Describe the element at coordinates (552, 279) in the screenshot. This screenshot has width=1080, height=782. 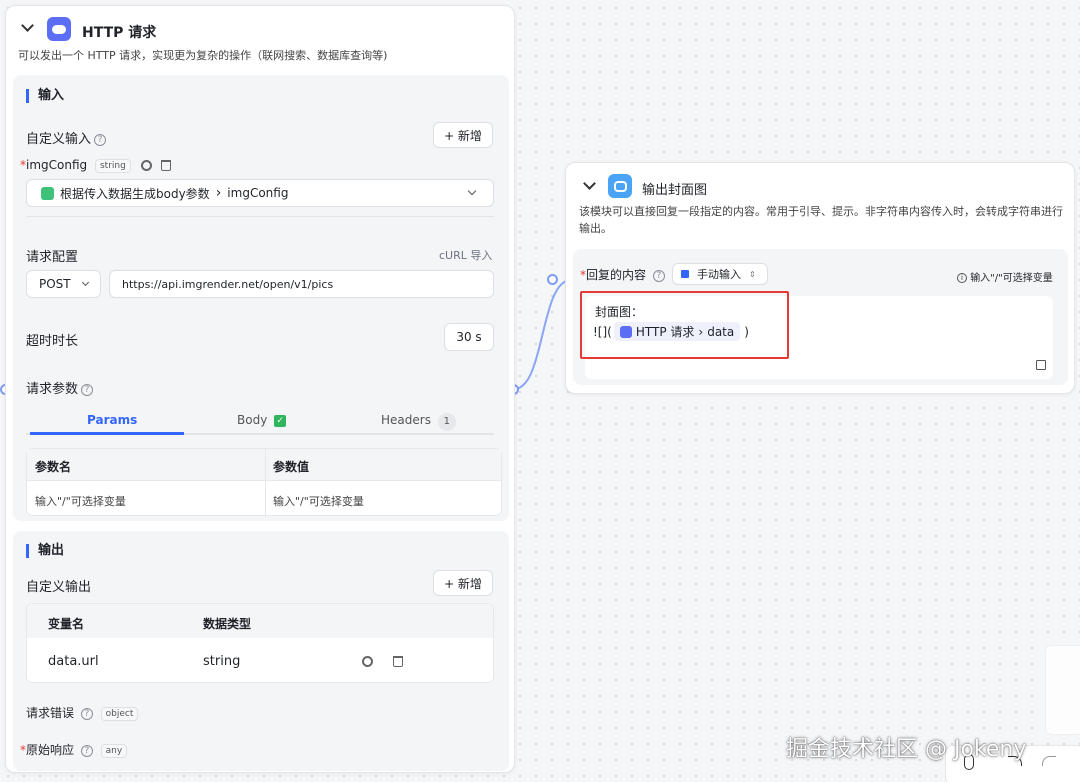
I see `output-node-input-port` at that location.